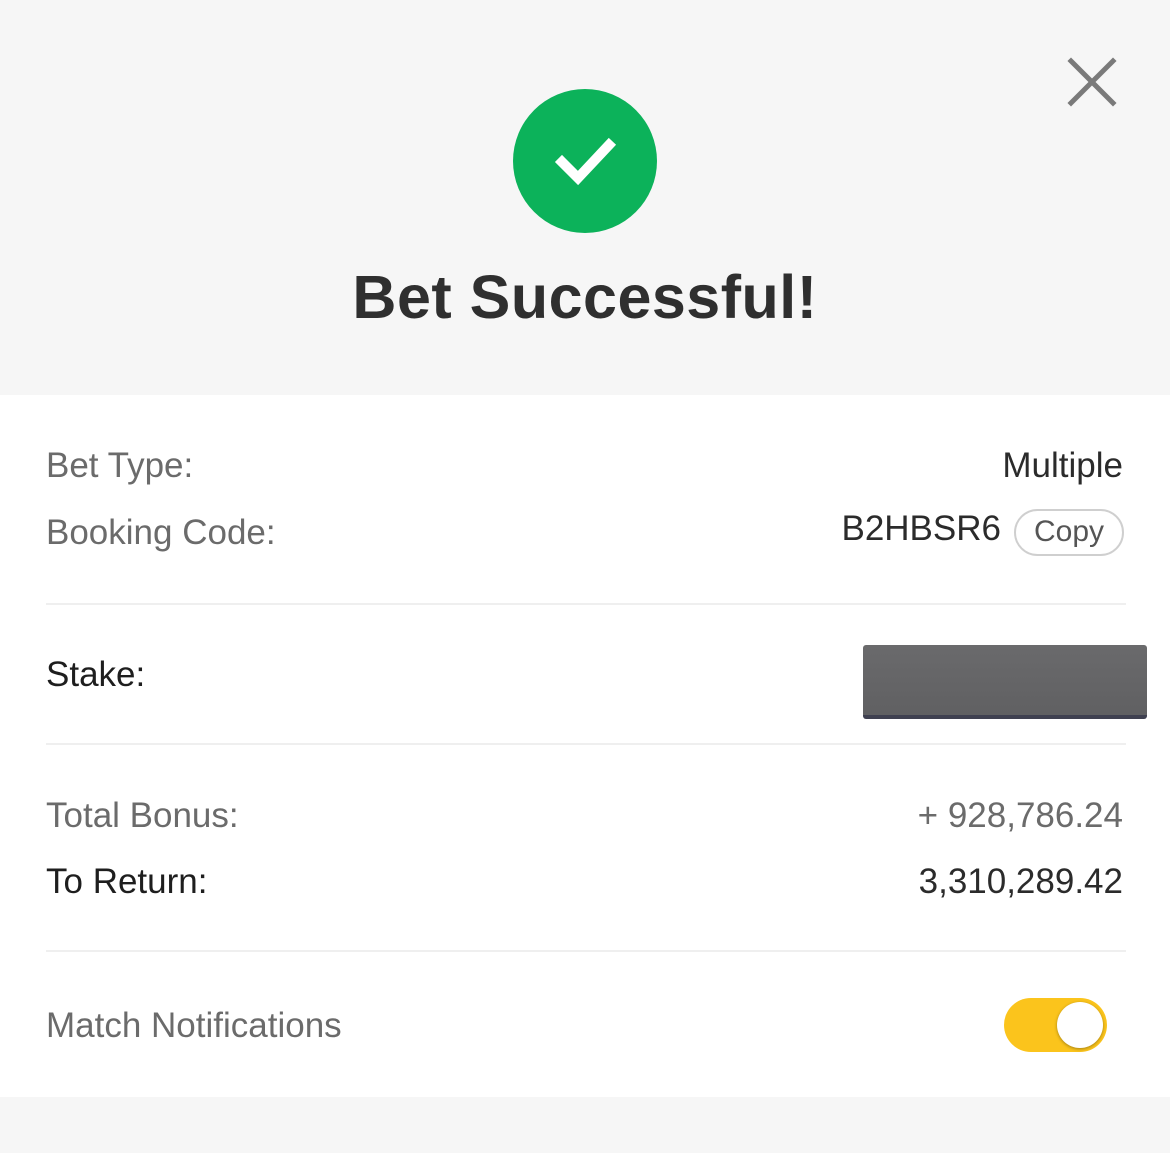  What do you see at coordinates (921, 528) in the screenshot?
I see `booking-code-value: B2HBSR6` at bounding box center [921, 528].